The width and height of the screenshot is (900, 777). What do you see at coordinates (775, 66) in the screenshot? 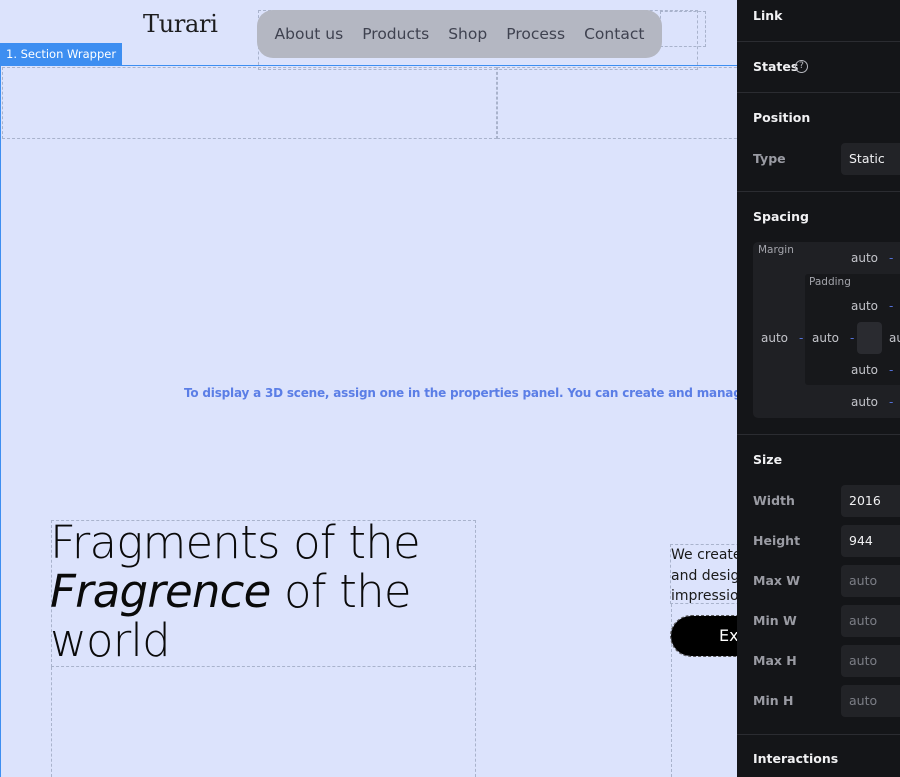
I see `states-section-title: States` at bounding box center [775, 66].